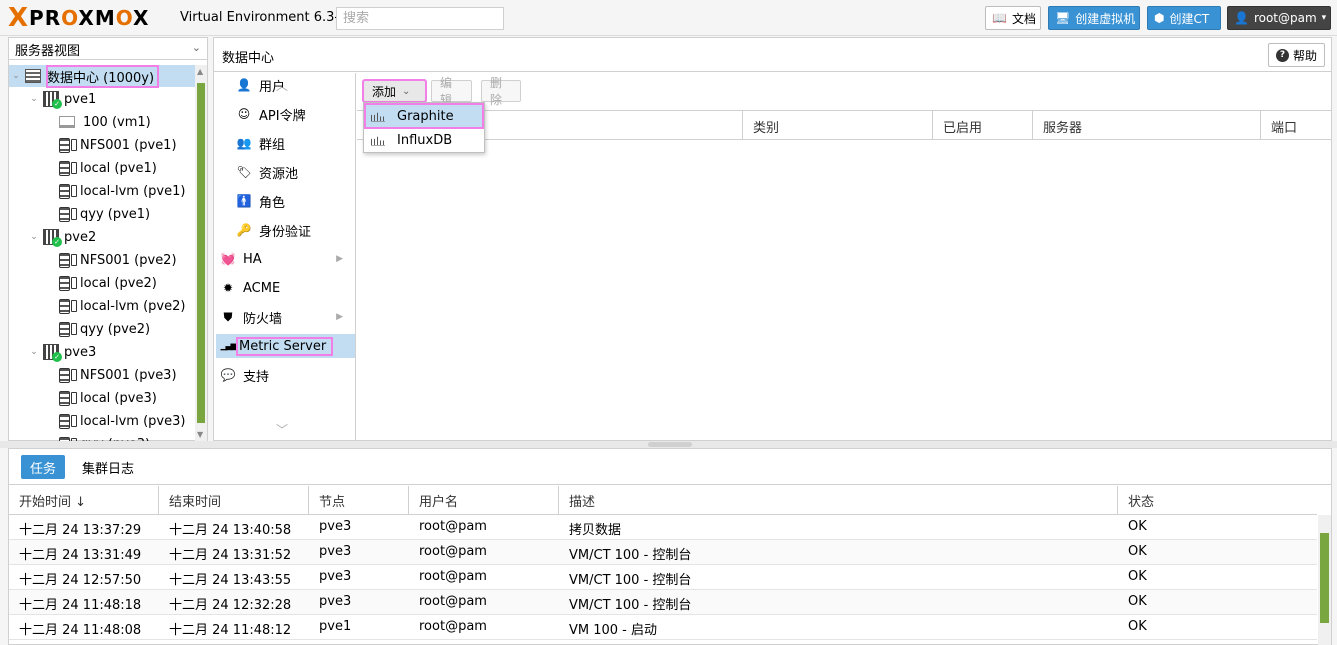  What do you see at coordinates (285, 317) in the screenshot?
I see `nav-item-shield: ⛊ 防火墙 ▶` at bounding box center [285, 317].